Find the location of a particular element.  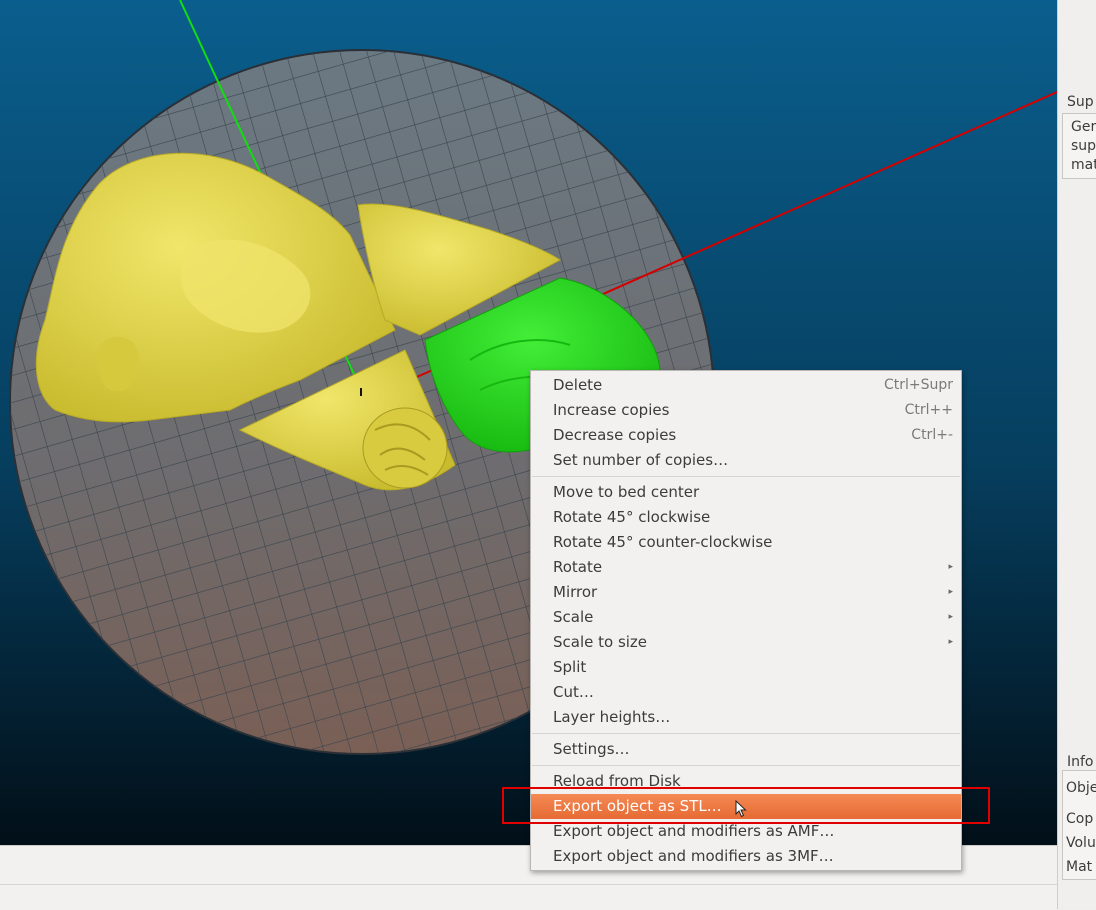

support-heading: Sup is located at coordinates (1080, 102).